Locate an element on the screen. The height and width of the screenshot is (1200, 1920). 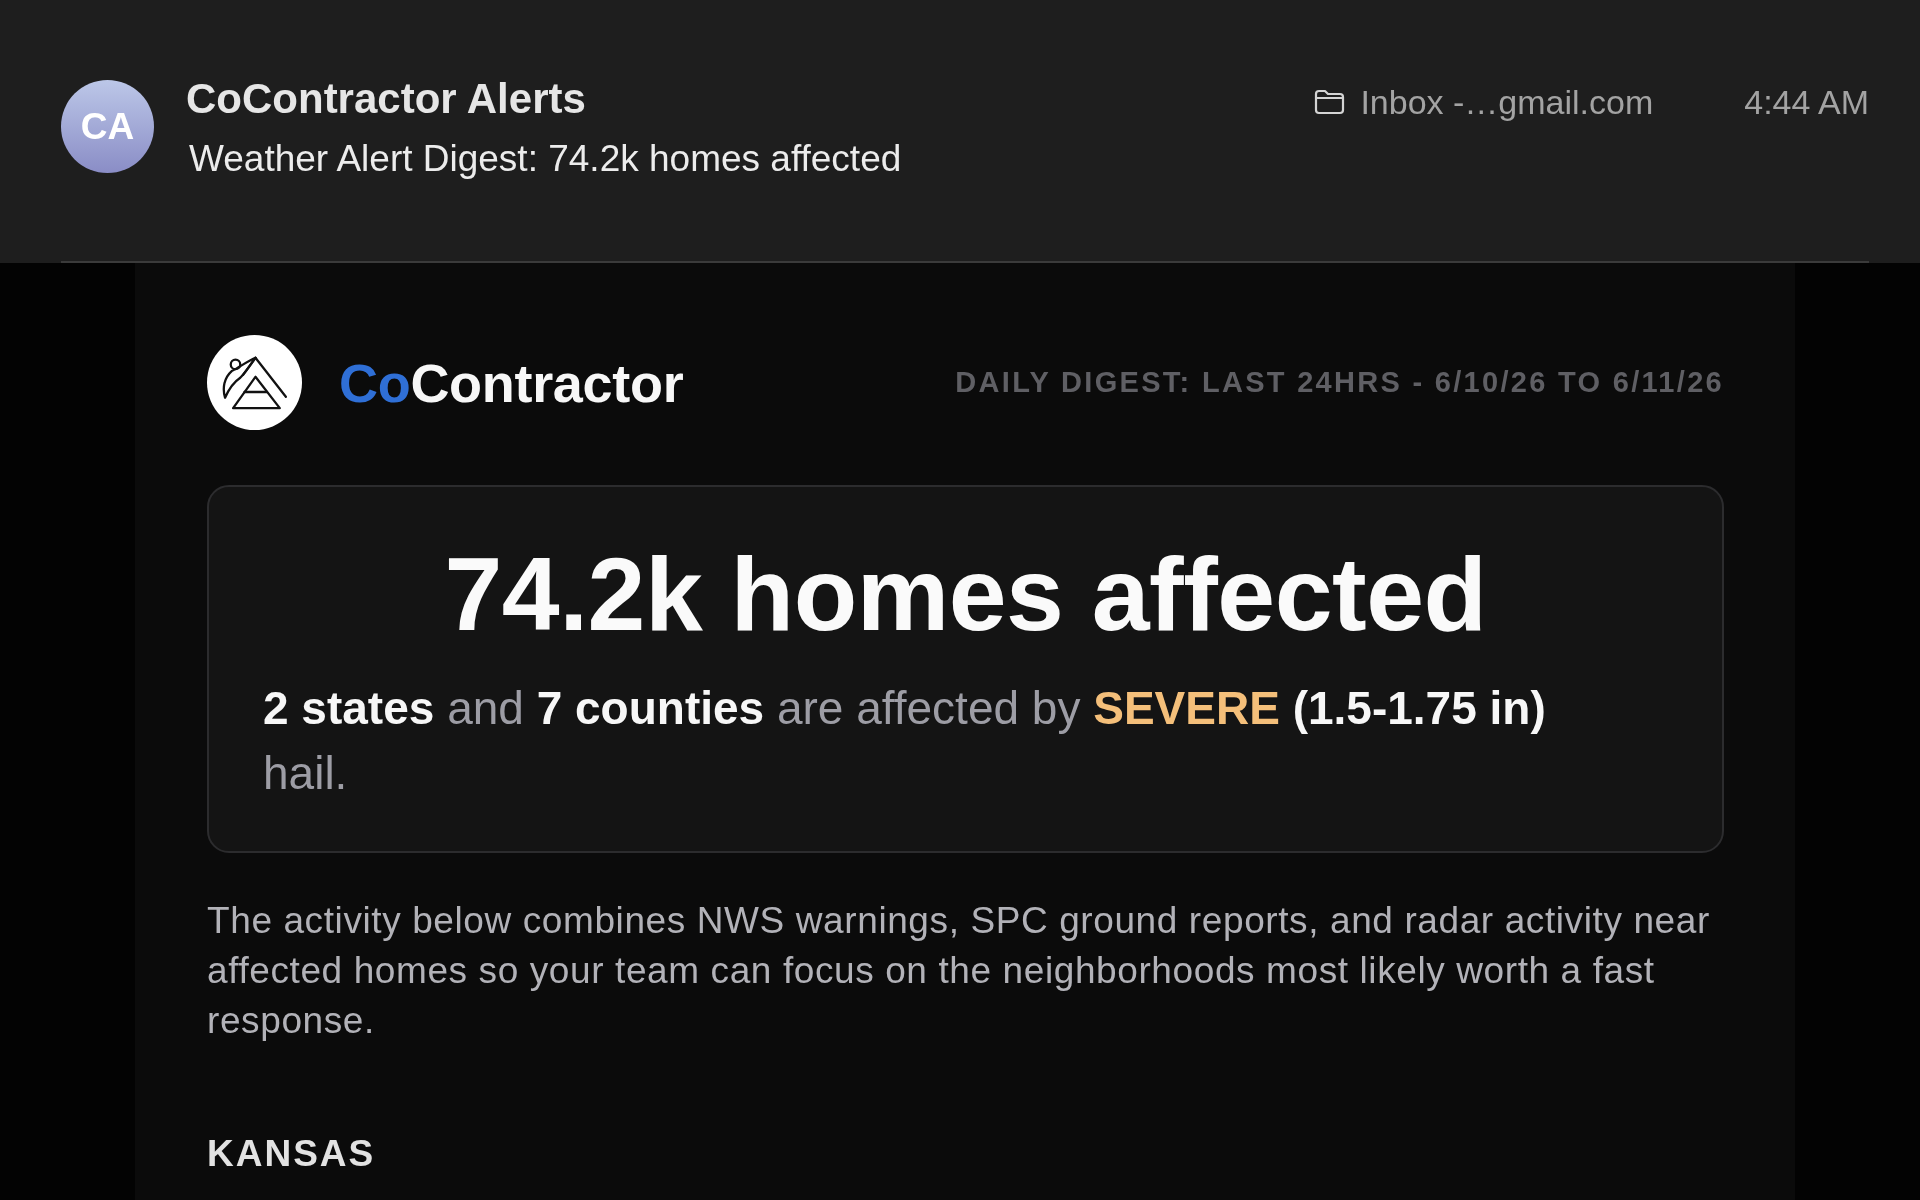
mailbox-label: Inbox -…gmail.com is located at coordinates (1507, 102).